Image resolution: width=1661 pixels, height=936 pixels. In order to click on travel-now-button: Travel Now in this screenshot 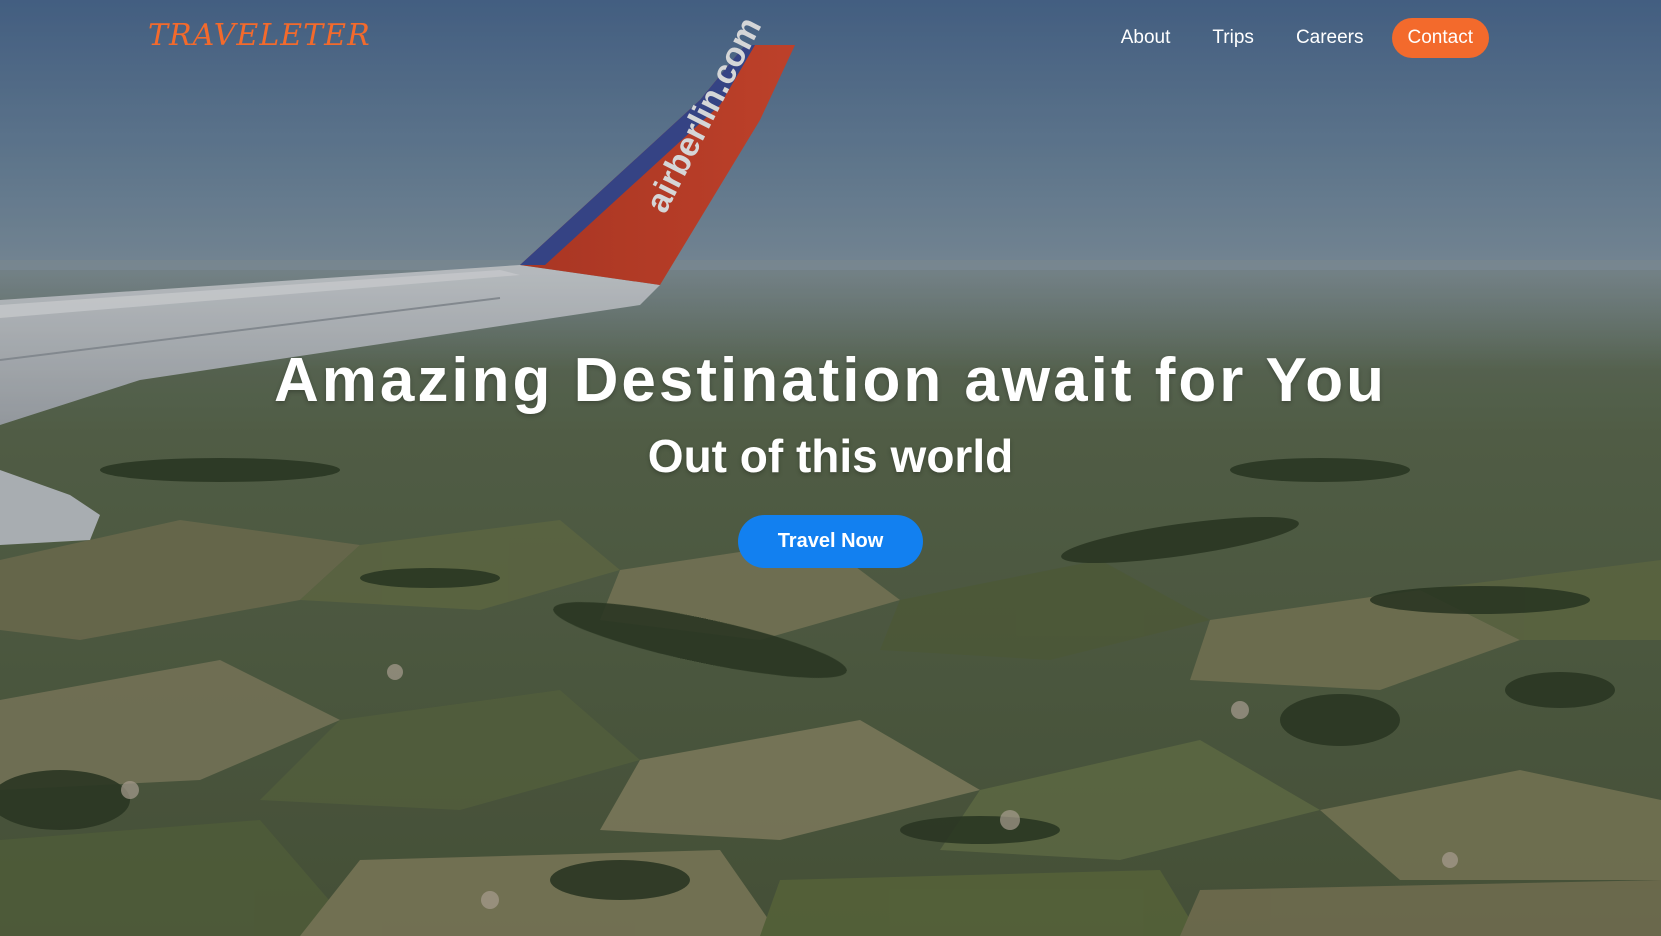, I will do `click(830, 542)`.